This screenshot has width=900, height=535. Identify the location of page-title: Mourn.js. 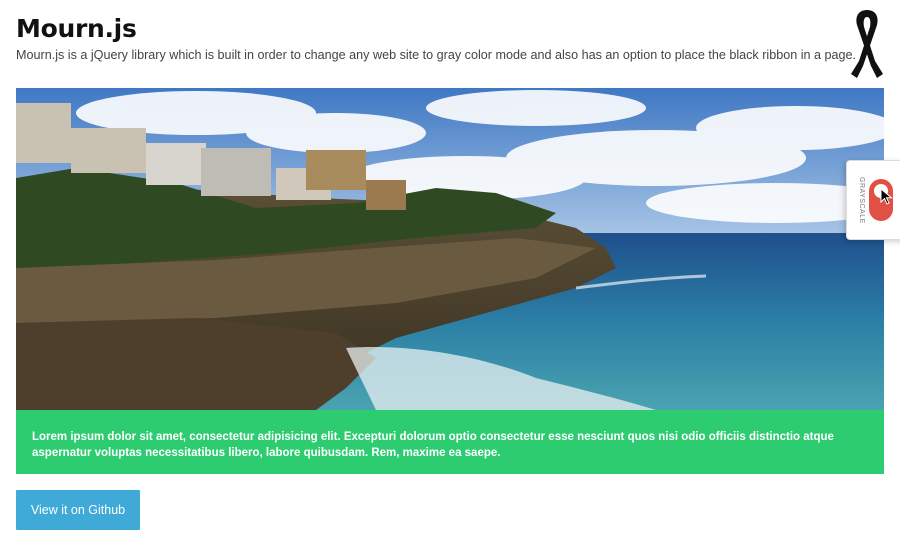
(76, 28).